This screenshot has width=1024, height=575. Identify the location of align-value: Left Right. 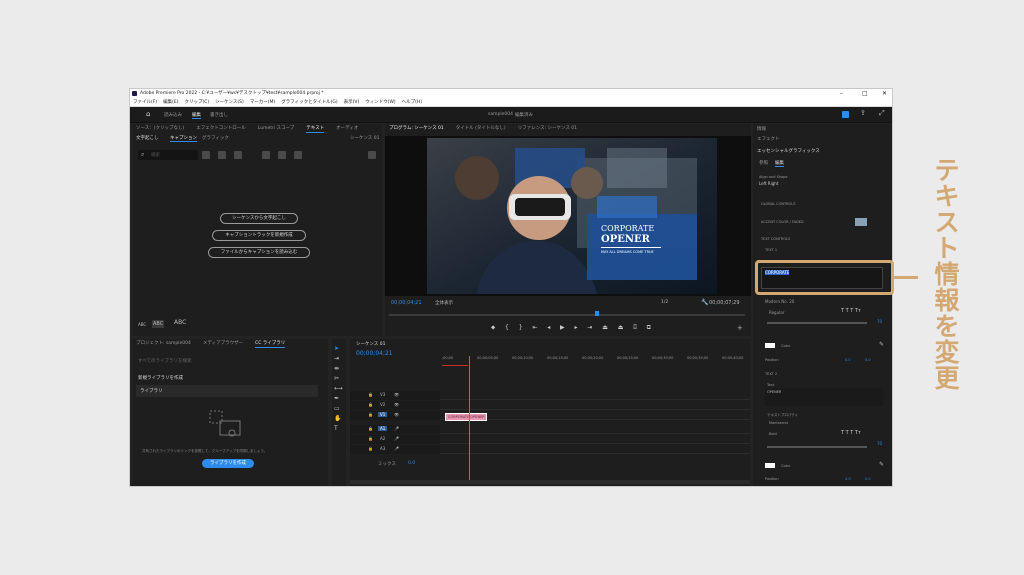
(768, 183).